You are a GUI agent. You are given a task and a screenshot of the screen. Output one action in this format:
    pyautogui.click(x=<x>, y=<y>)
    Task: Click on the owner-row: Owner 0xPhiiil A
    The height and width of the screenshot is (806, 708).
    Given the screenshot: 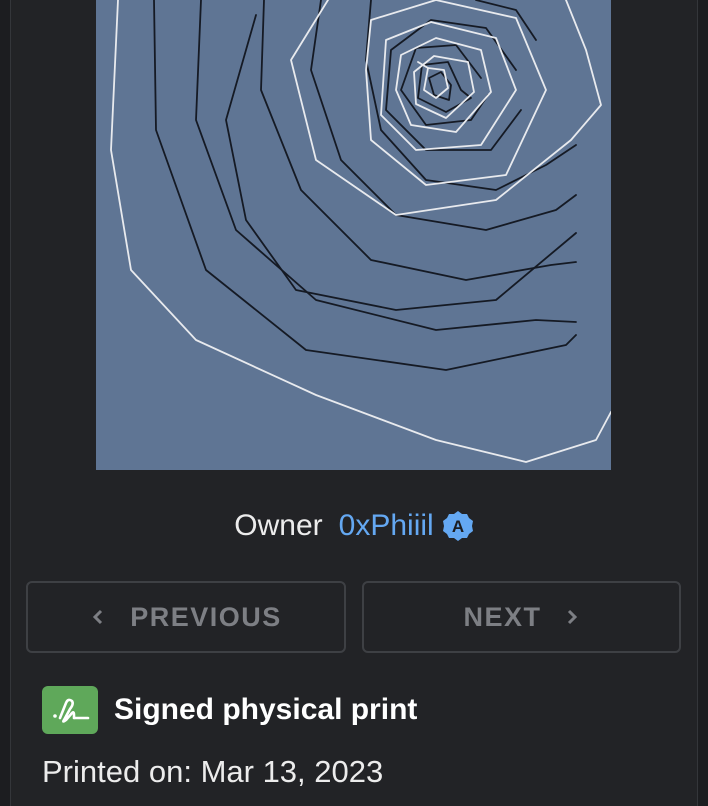 What is the action you would take?
    pyautogui.click(x=354, y=526)
    